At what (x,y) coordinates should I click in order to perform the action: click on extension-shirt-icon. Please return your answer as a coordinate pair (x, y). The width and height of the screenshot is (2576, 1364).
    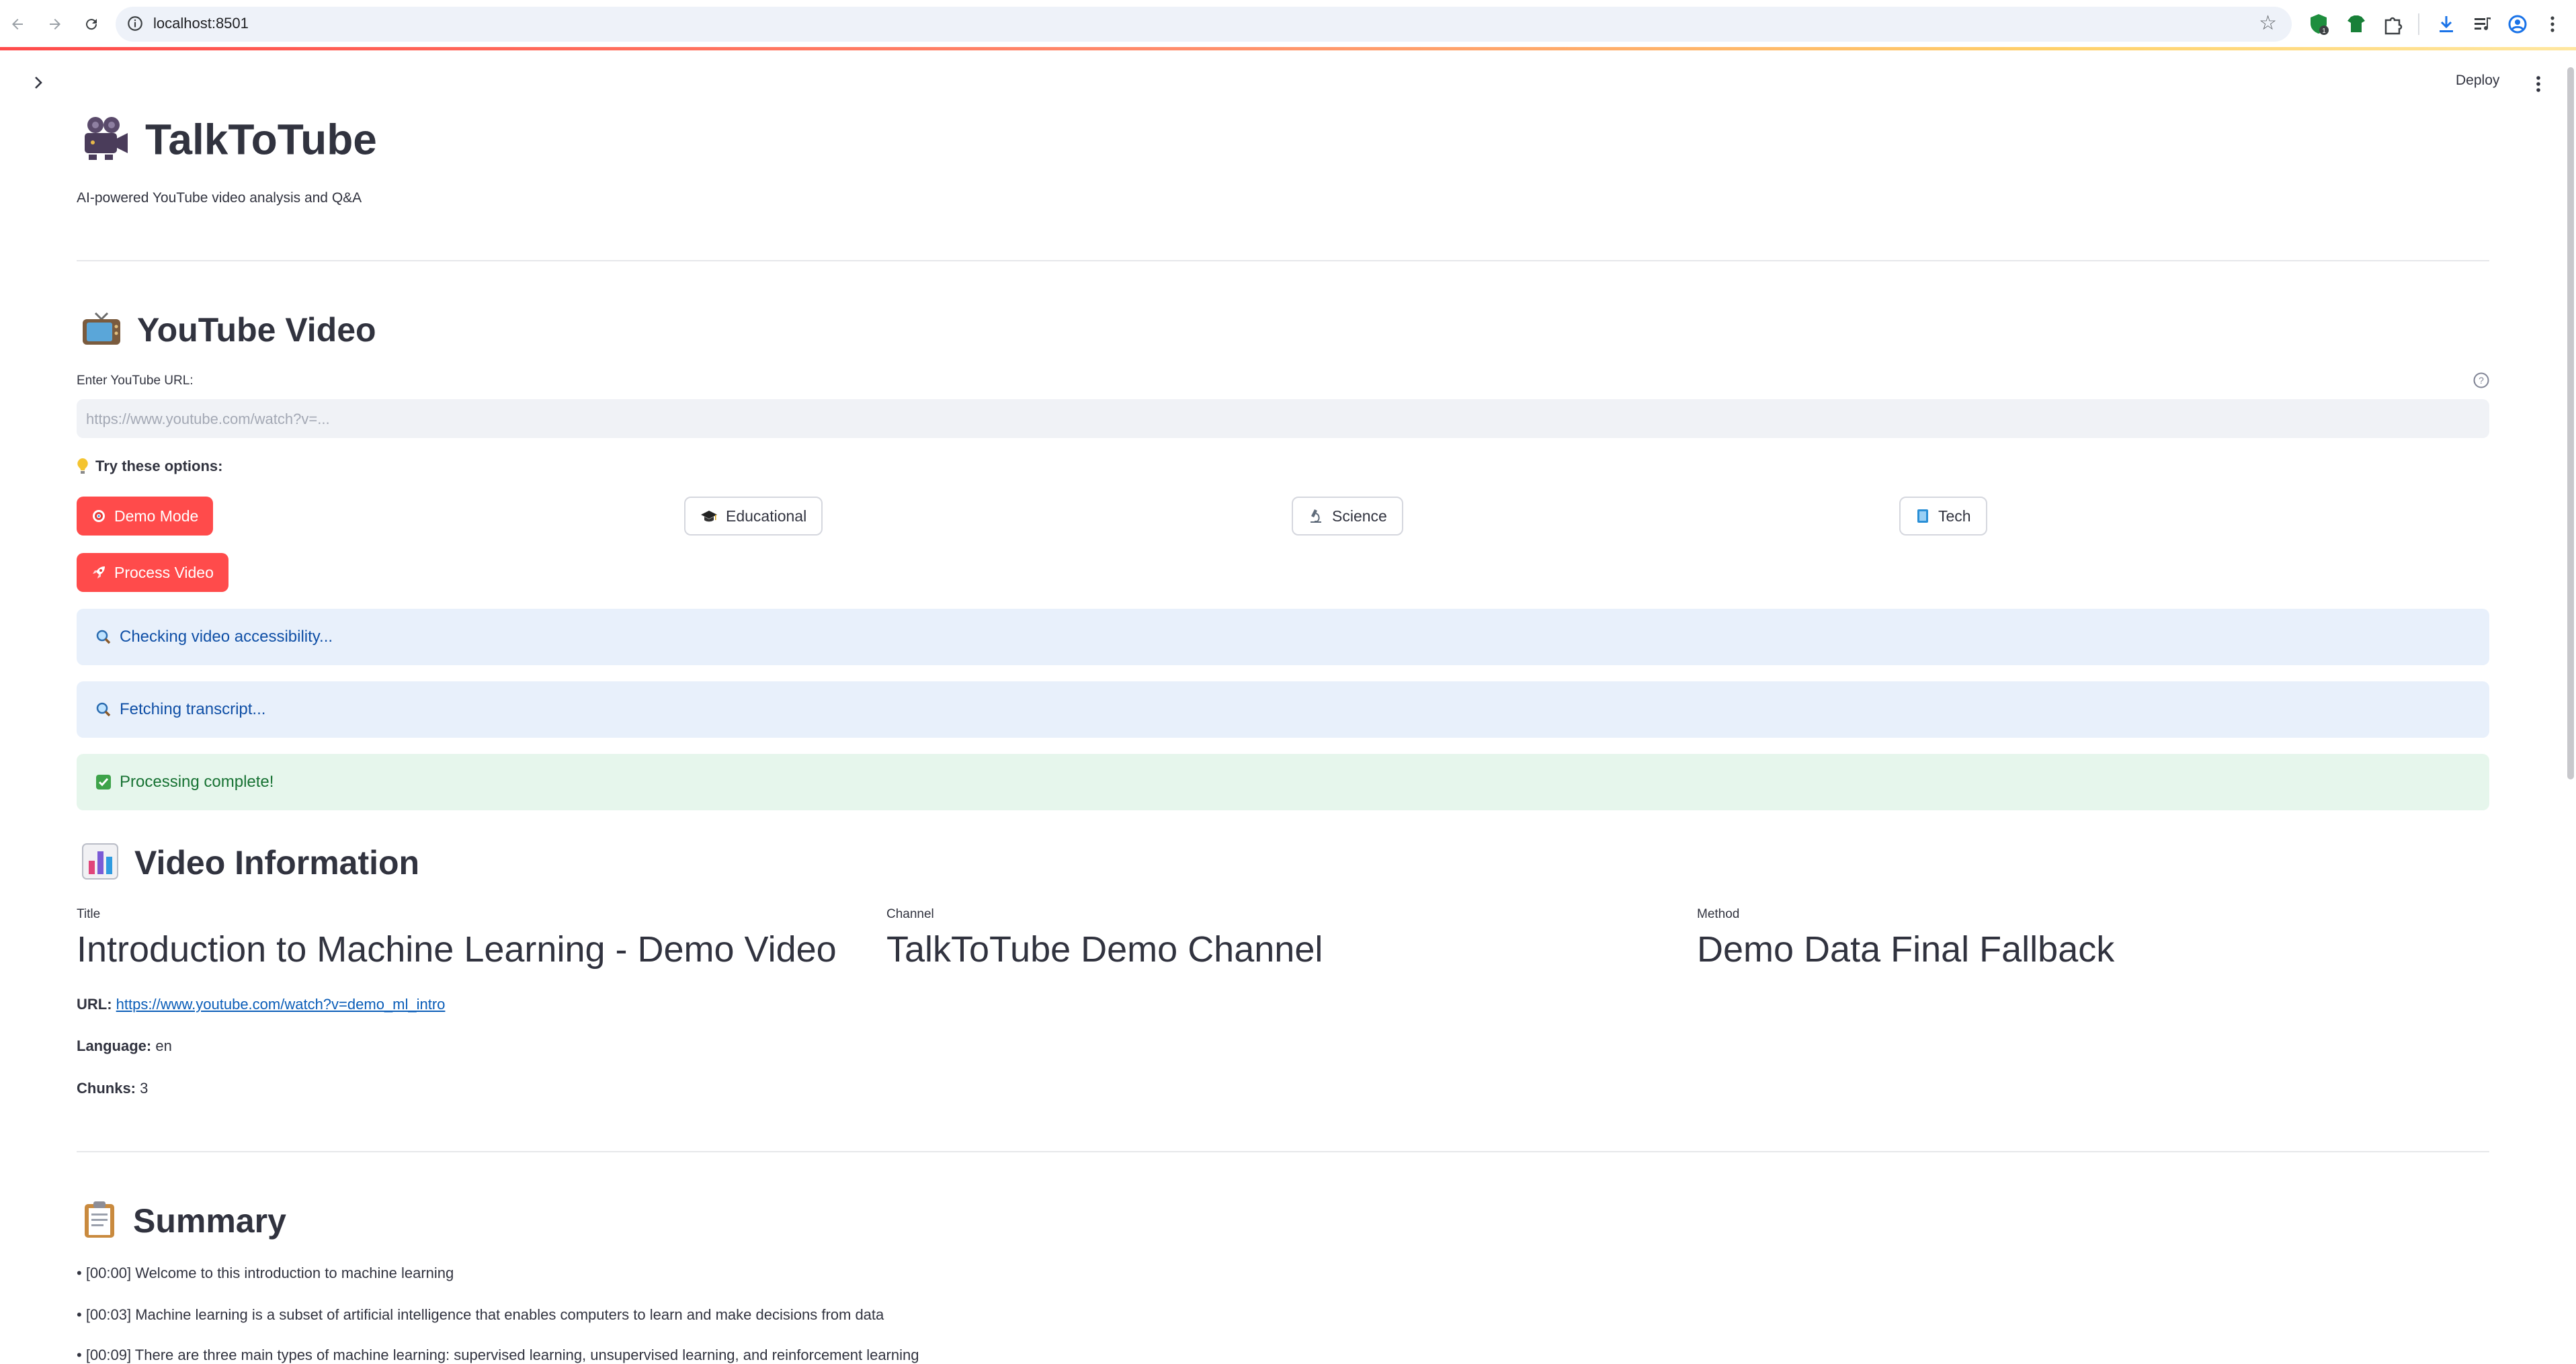
    Looking at the image, I should click on (2356, 24).